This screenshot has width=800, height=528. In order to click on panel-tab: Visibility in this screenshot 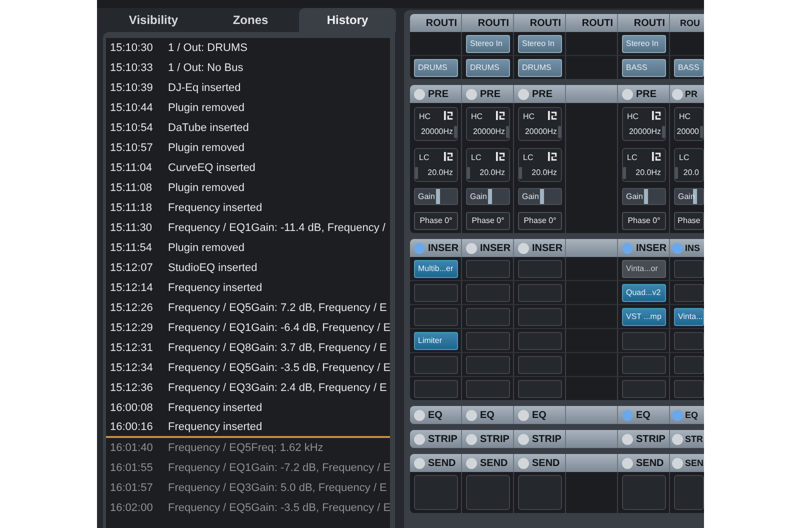, I will do `click(153, 20)`.